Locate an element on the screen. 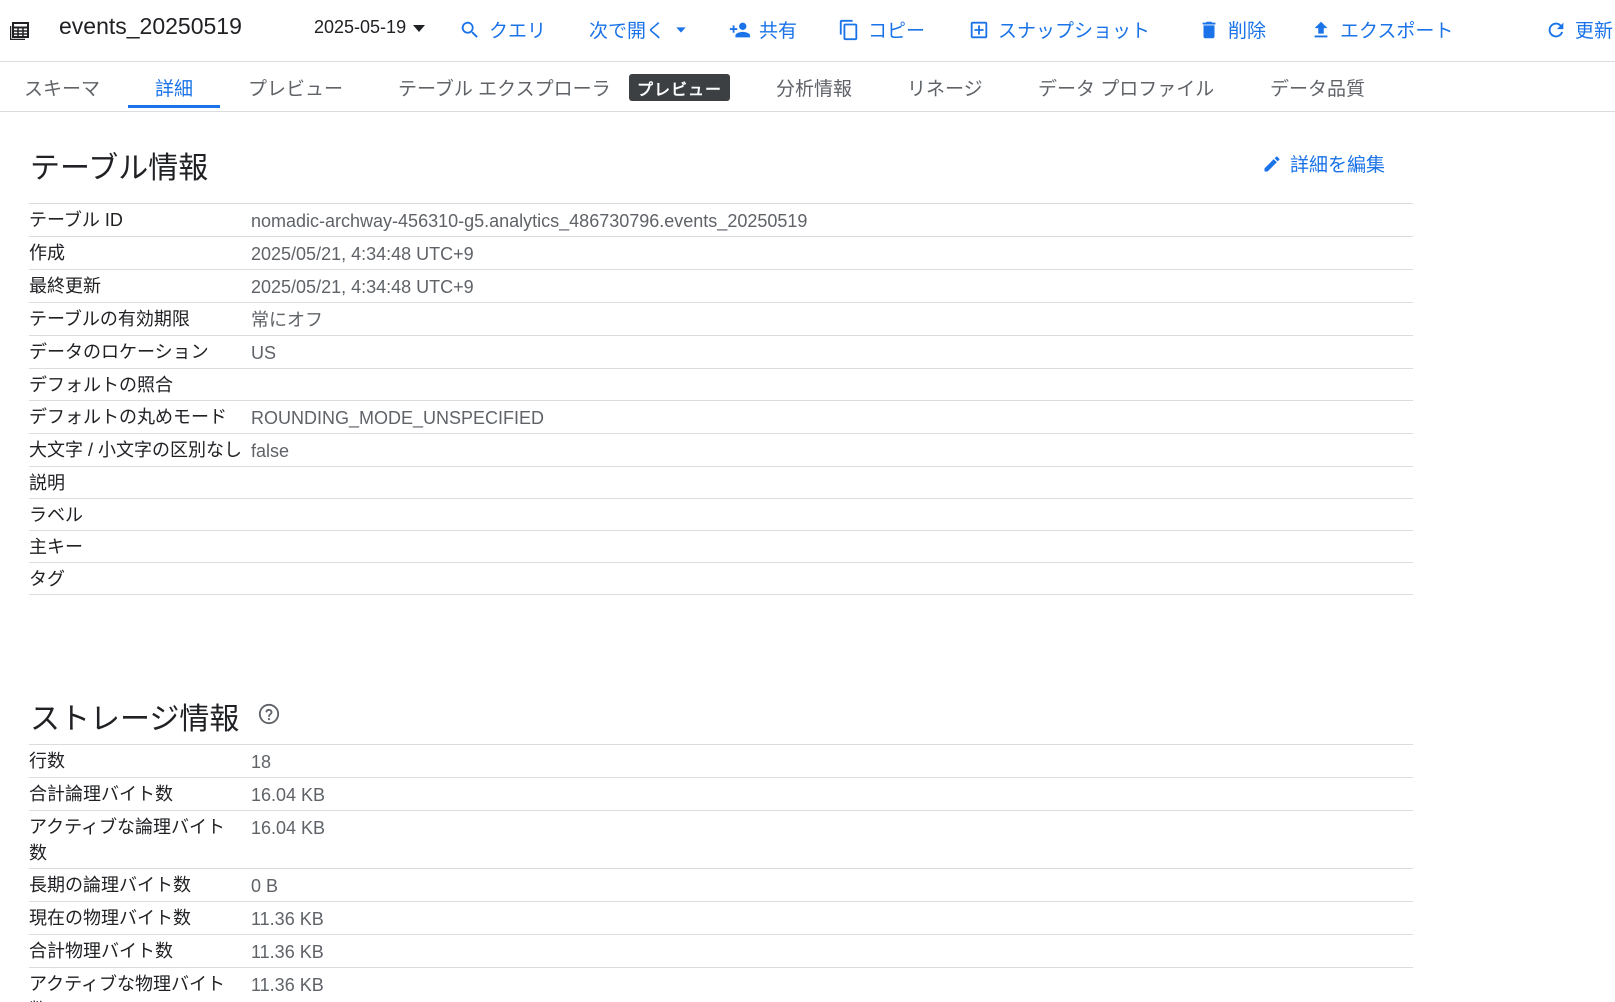 The width and height of the screenshot is (1615, 1002). delete-button: 削除 is located at coordinates (1232, 29).